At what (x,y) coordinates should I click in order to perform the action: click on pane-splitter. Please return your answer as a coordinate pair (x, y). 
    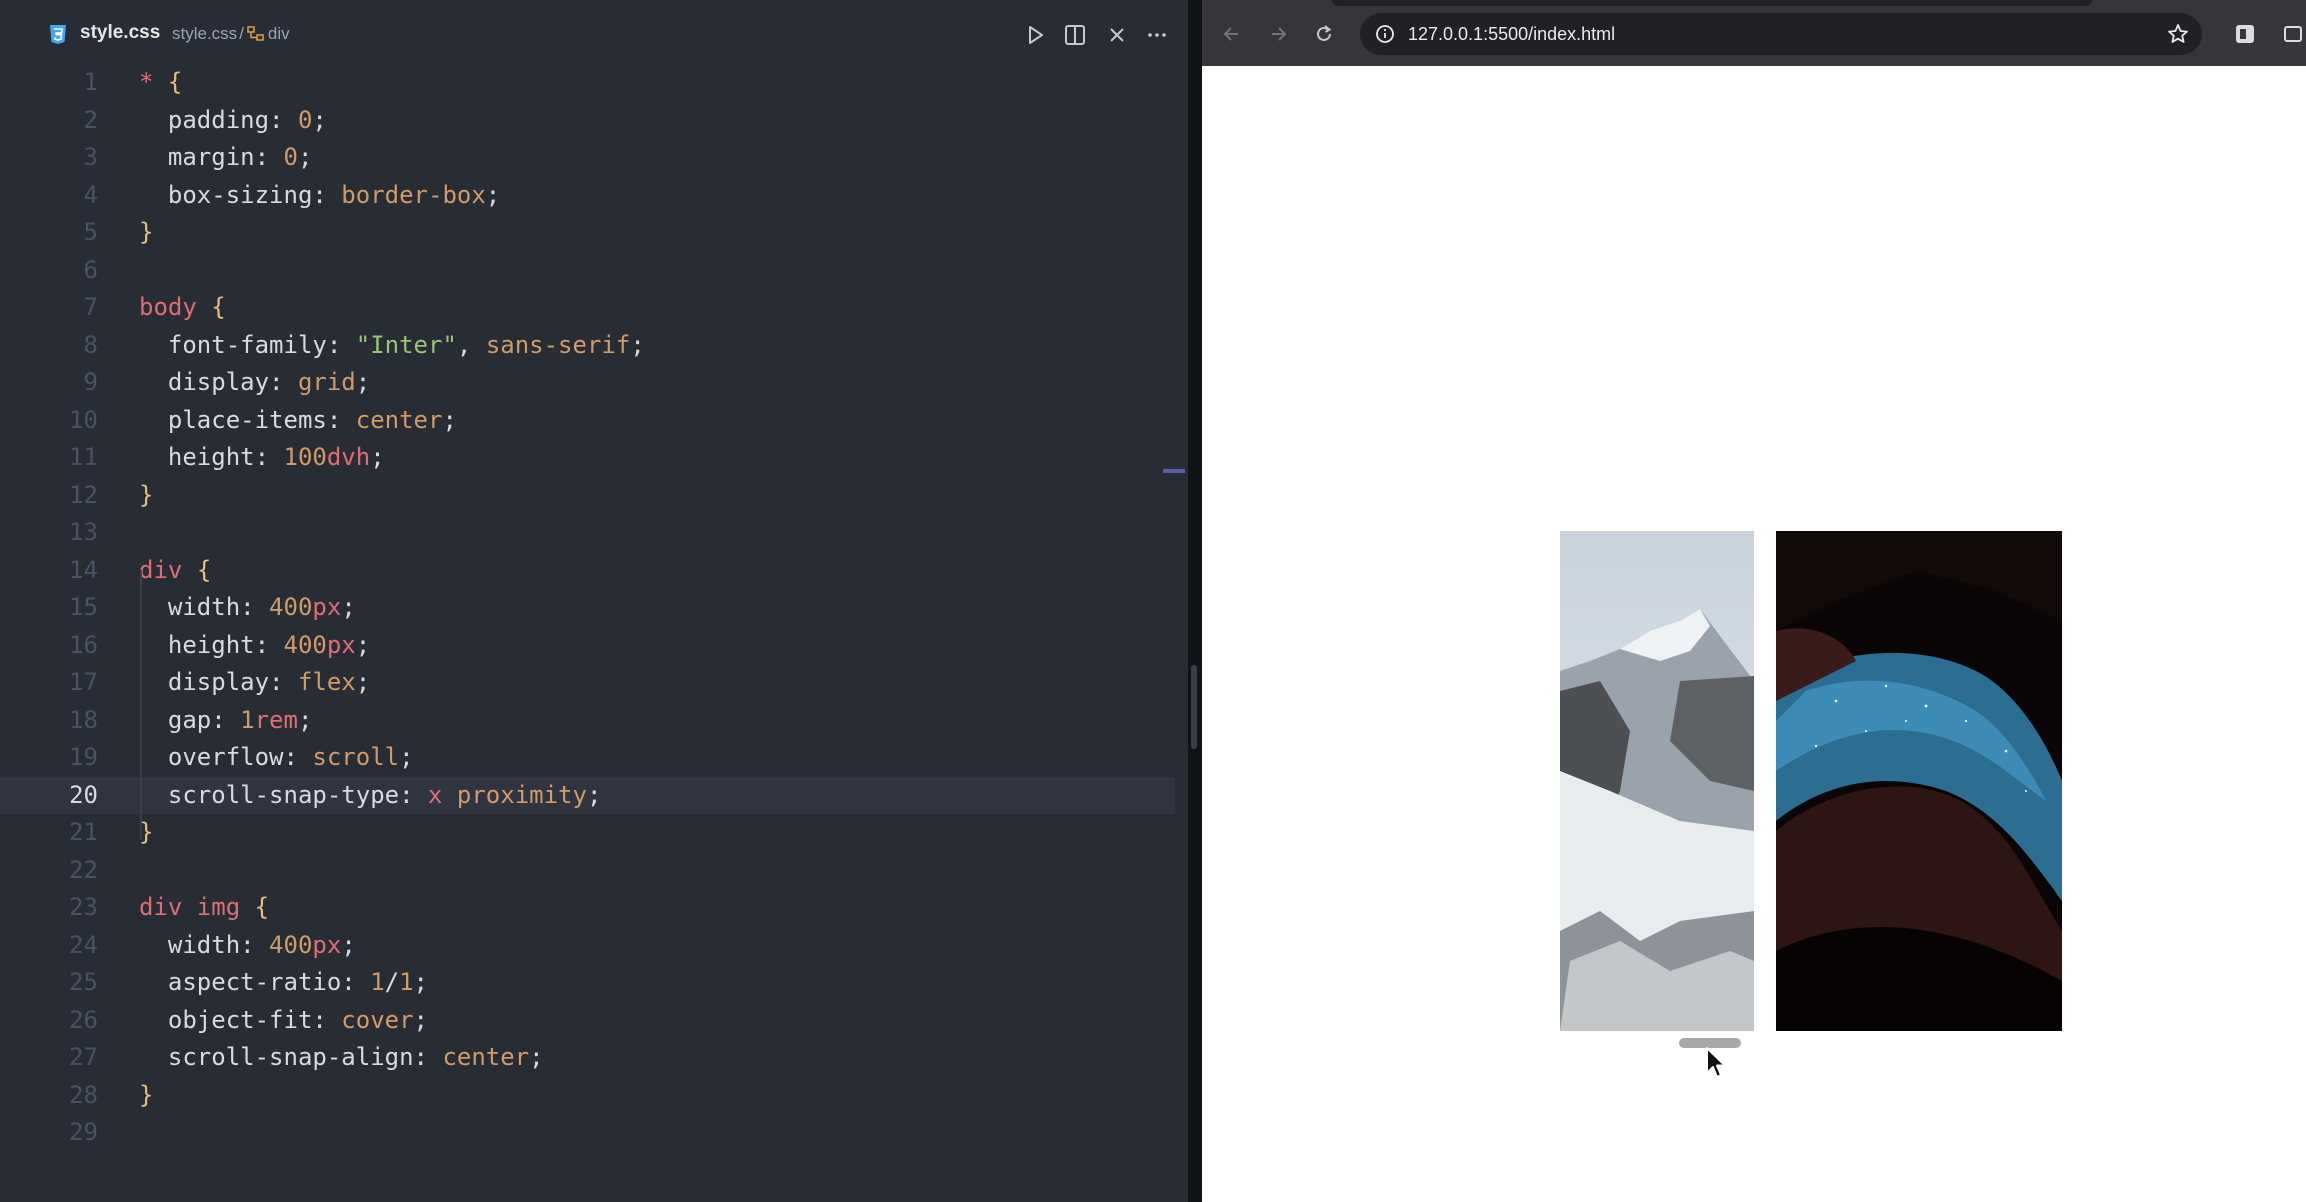
    Looking at the image, I should click on (1195, 601).